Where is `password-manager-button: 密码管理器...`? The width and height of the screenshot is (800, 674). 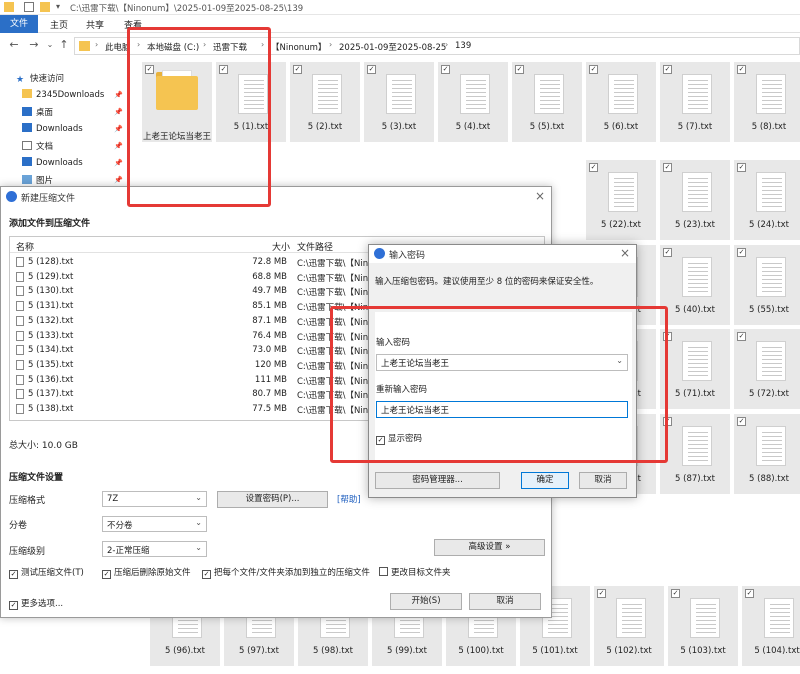 password-manager-button: 密码管理器... is located at coordinates (437, 480).